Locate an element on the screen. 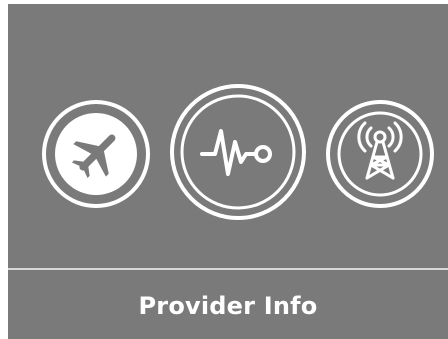 Image resolution: width=448 pixels, height=339 pixels. airplane-mode-tile is located at coordinates (96, 154).